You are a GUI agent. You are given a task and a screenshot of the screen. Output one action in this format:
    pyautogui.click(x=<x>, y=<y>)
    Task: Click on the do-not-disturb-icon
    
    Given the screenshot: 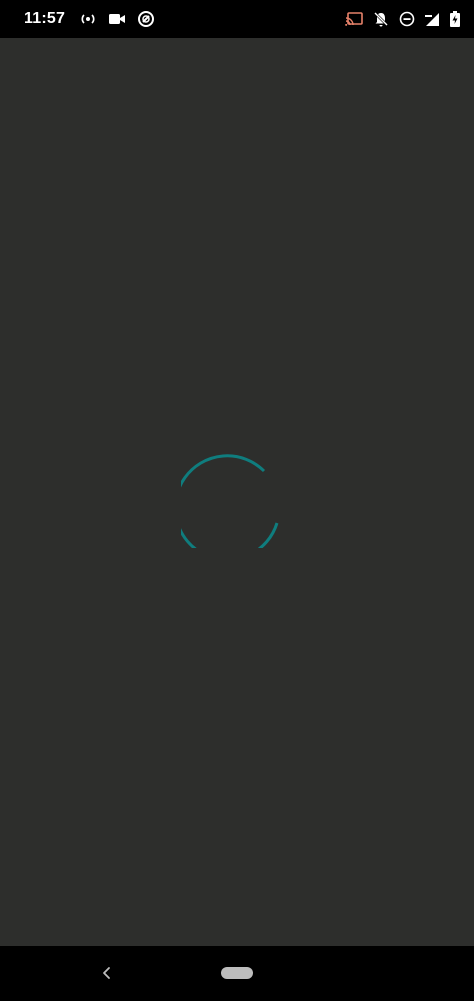 What is the action you would take?
    pyautogui.click(x=407, y=19)
    